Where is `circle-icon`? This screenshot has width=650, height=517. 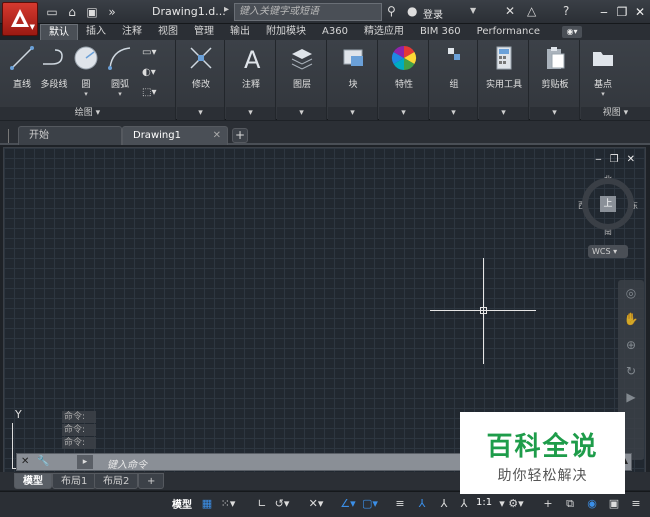
circle-icon is located at coordinates (86, 58).